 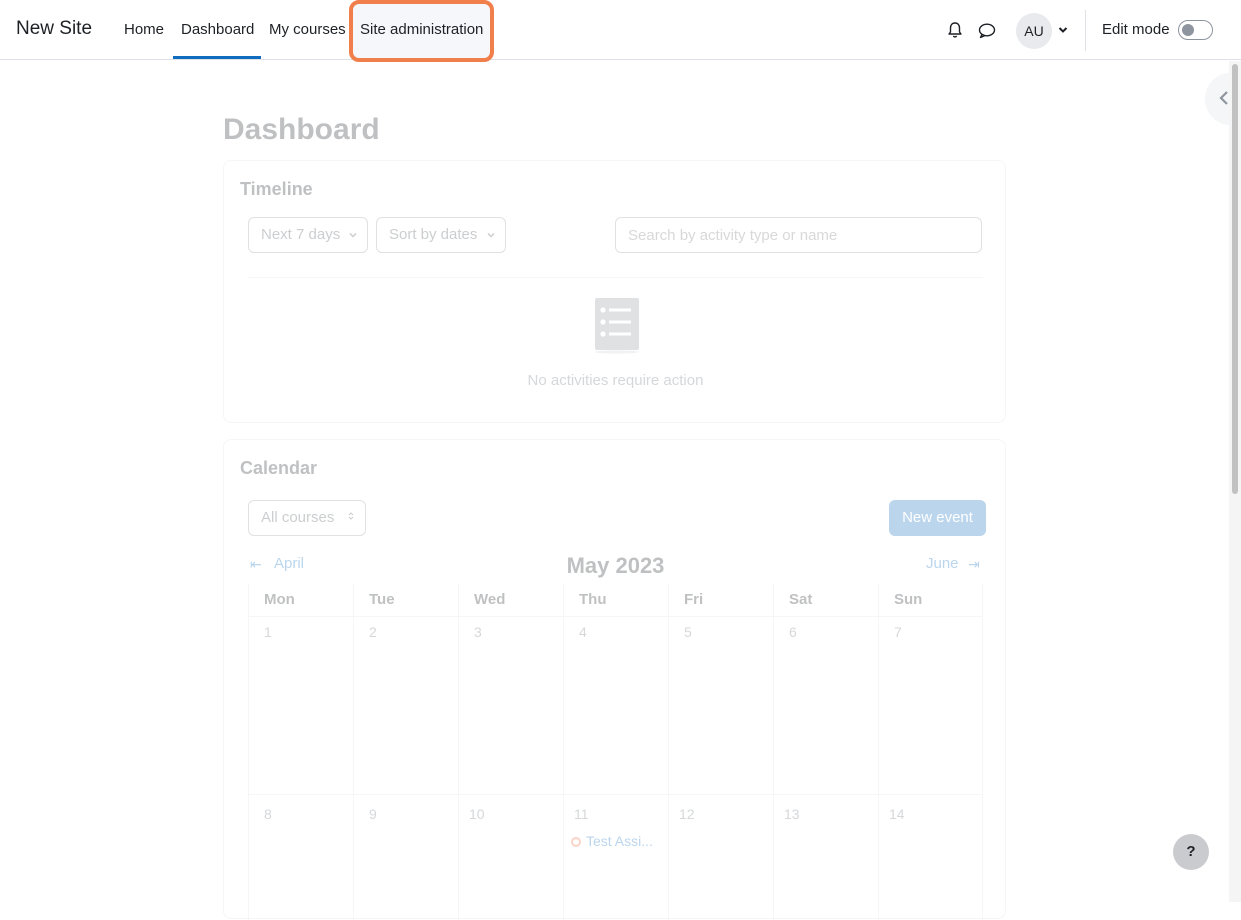 I want to click on day-name-wed: Wed, so click(x=490, y=599).